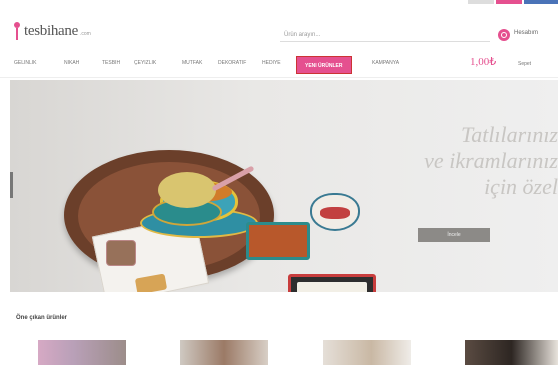  What do you see at coordinates (526, 33) in the screenshot?
I see `account-link: Hesabım` at bounding box center [526, 33].